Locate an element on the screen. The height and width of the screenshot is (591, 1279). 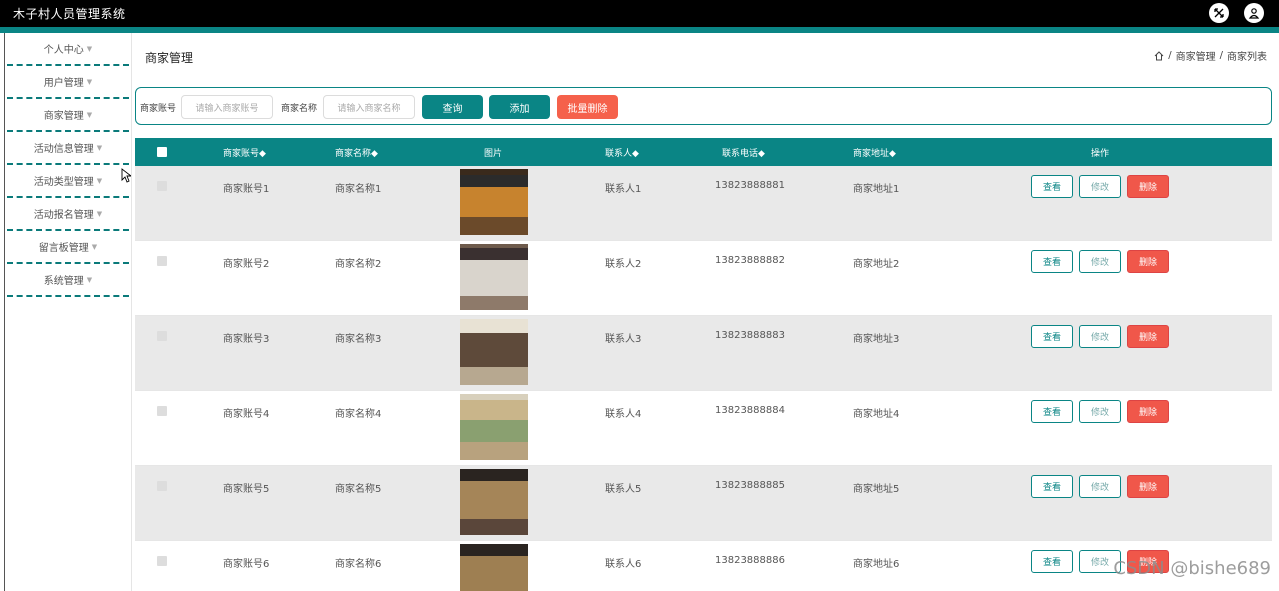
batch-delete-button: 批量删除 is located at coordinates (587, 107).